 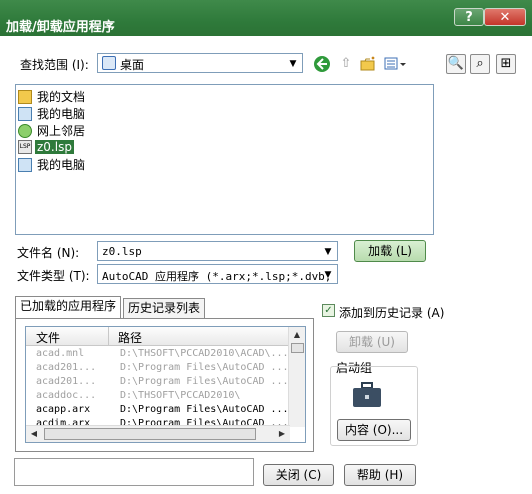 I want to click on tab-history-list: 历史记录列表, so click(x=164, y=308).